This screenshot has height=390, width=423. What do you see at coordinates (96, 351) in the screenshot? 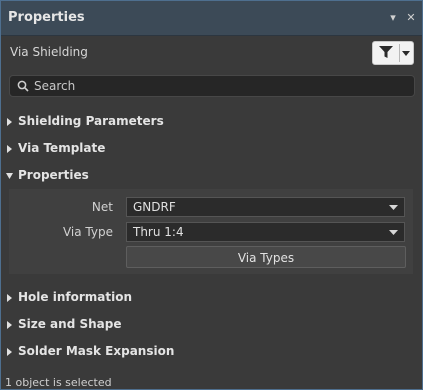
I see `section-label: Solder Mask Expansion` at bounding box center [96, 351].